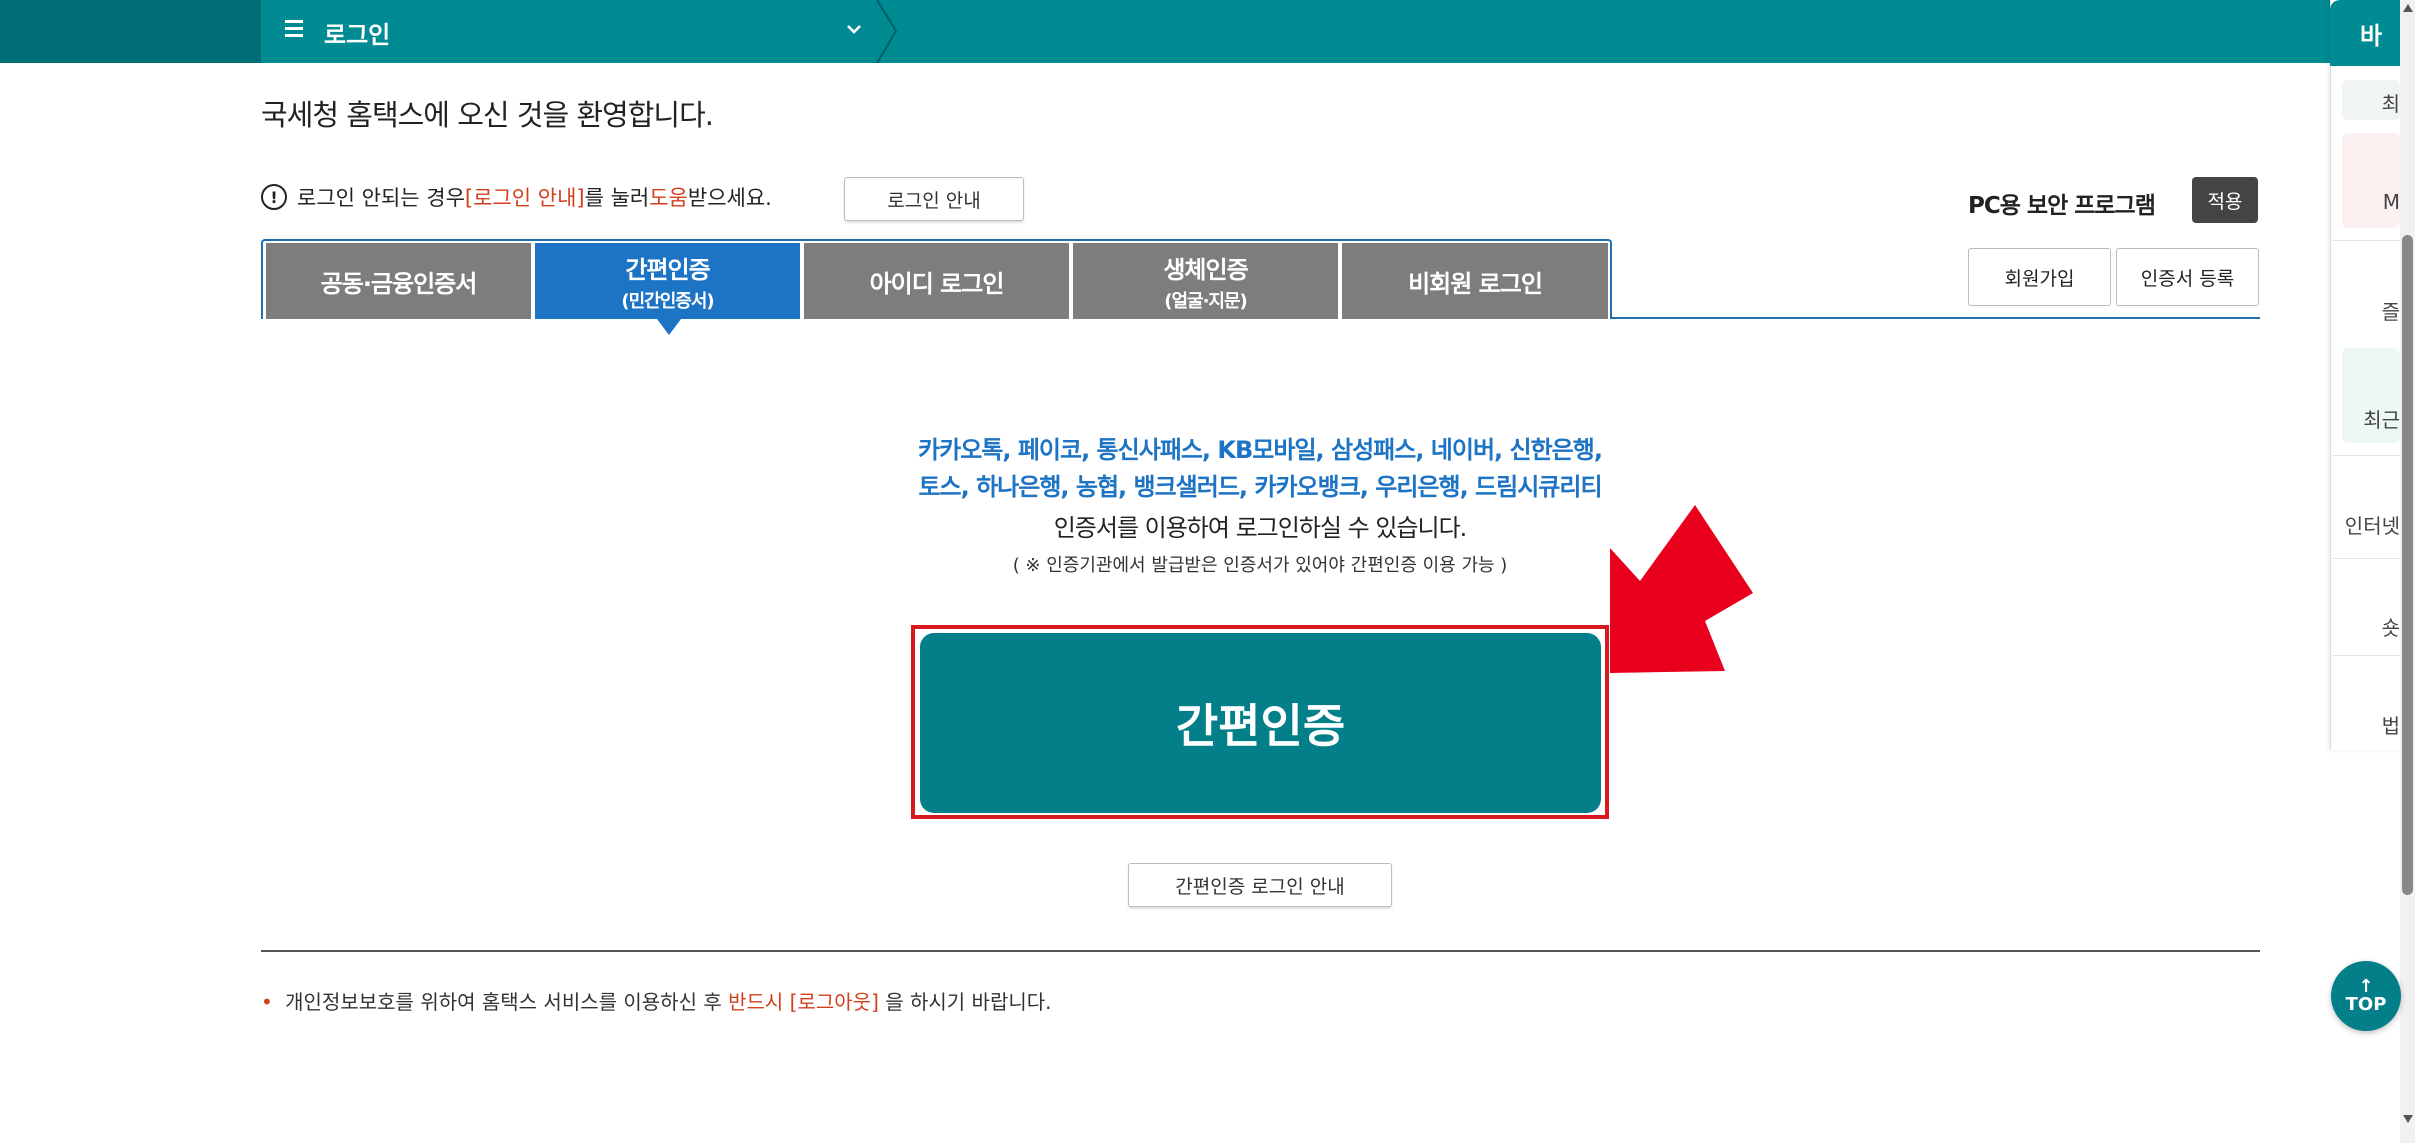  I want to click on login-help-notice: ! 로그인 안되는 경우 [로그인 안내] 를 눌러 도움 받으세요., so click(516, 197).